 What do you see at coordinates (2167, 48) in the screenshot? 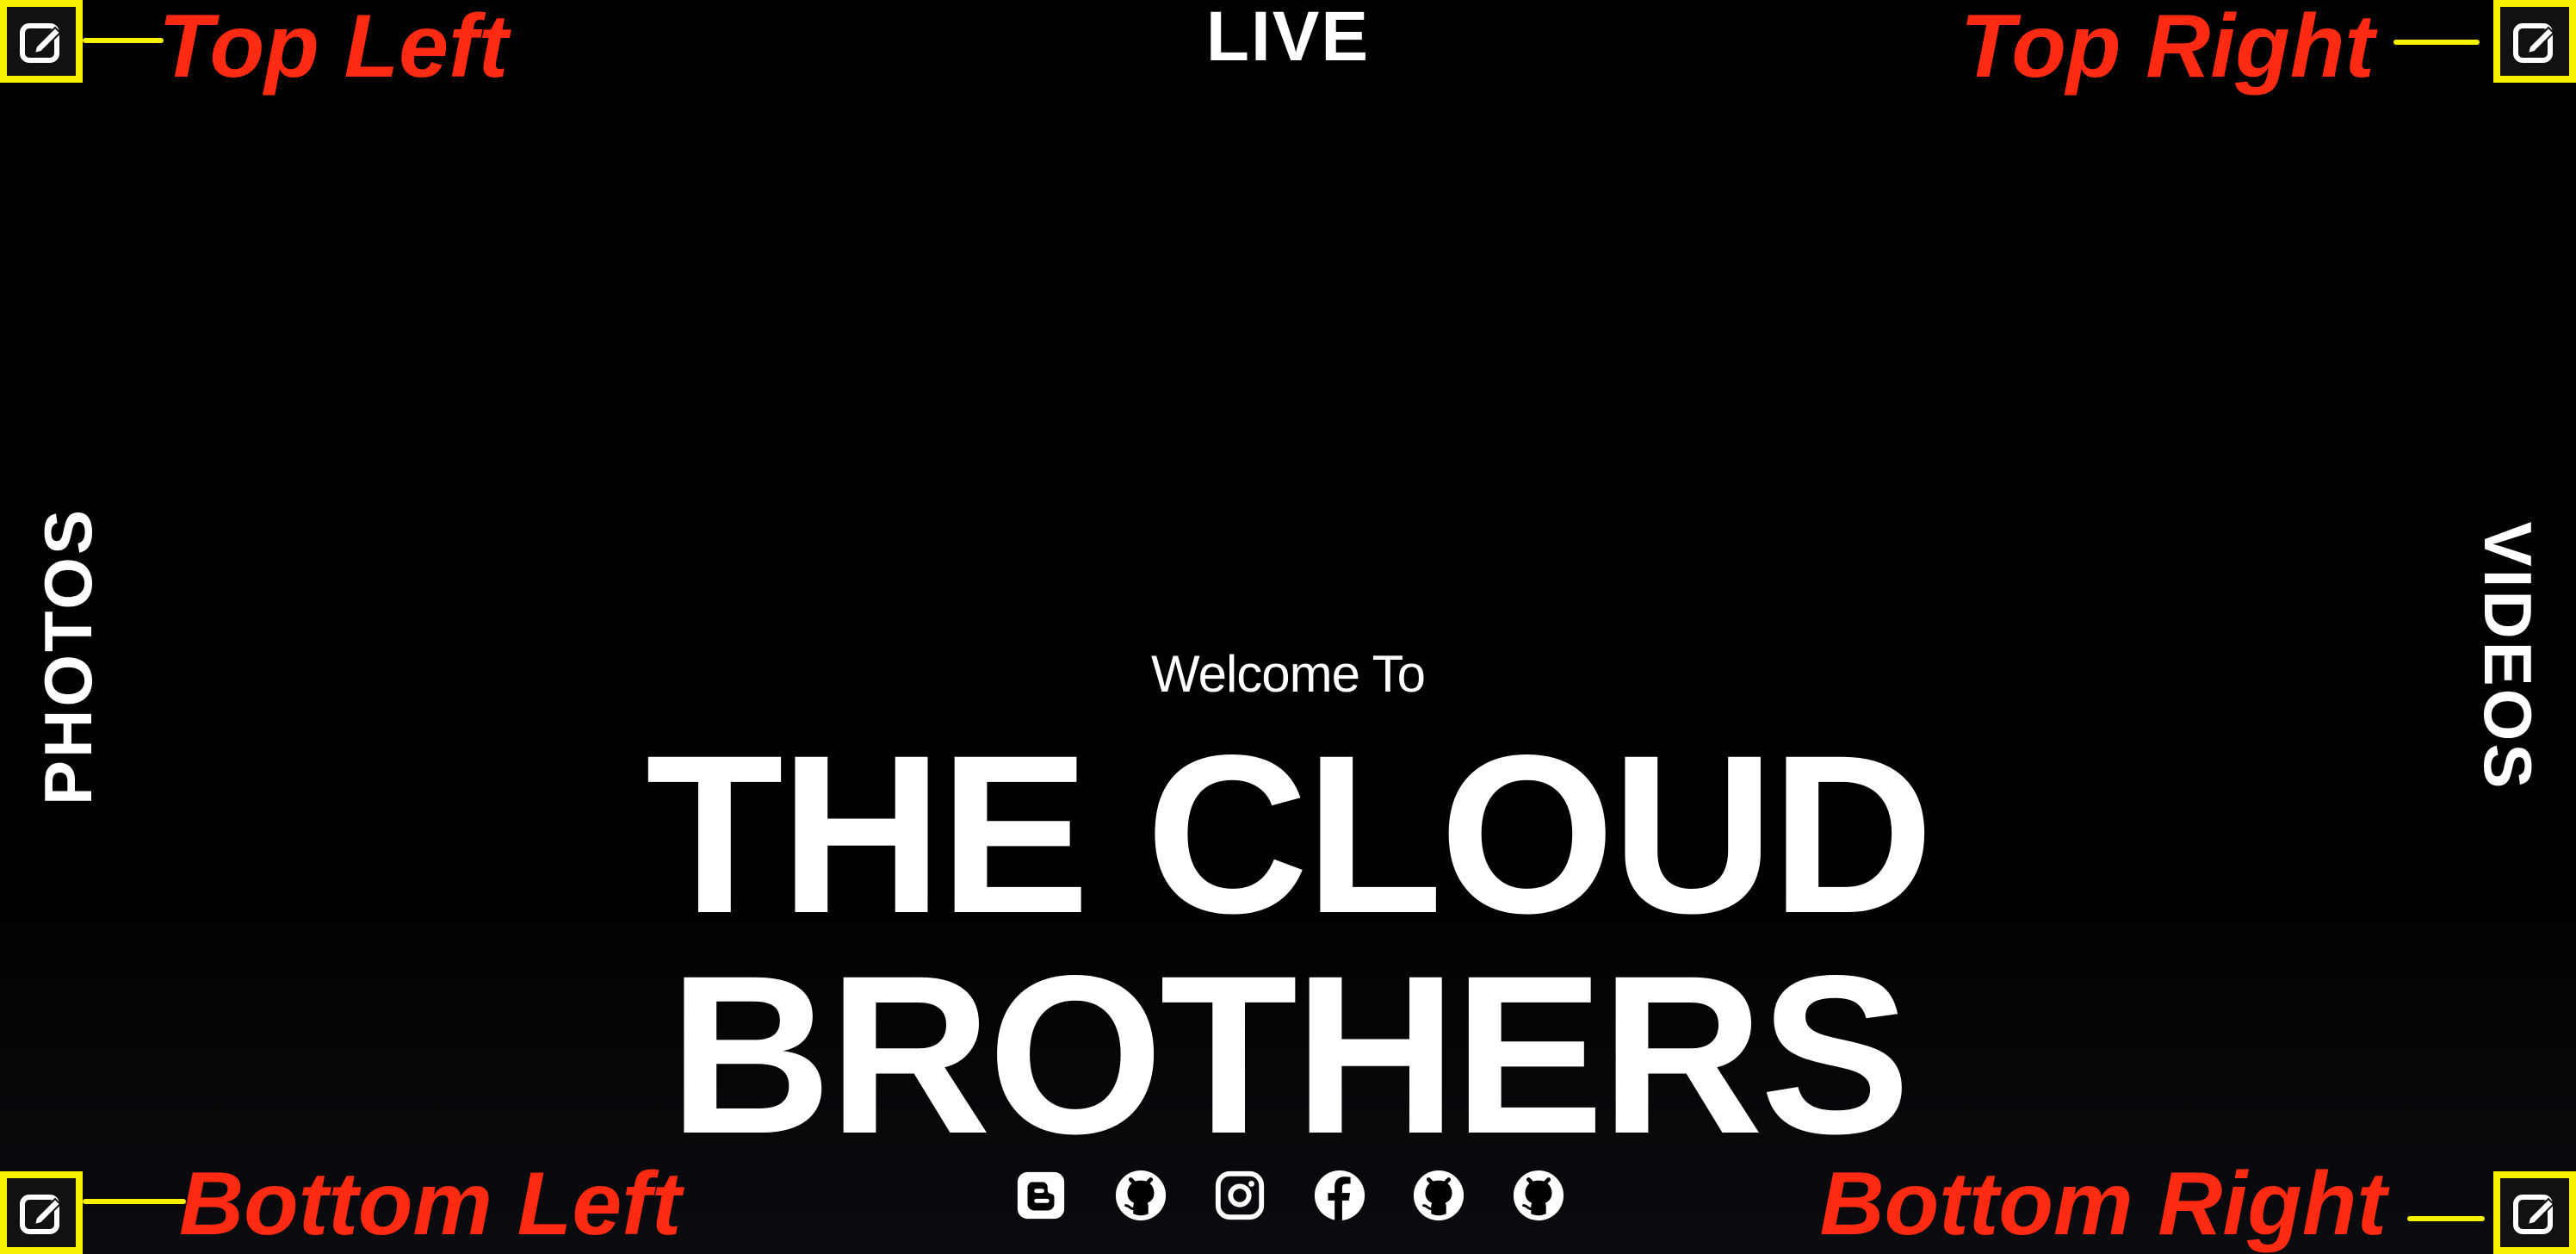
I see `annotation-top-right: Top Right` at bounding box center [2167, 48].